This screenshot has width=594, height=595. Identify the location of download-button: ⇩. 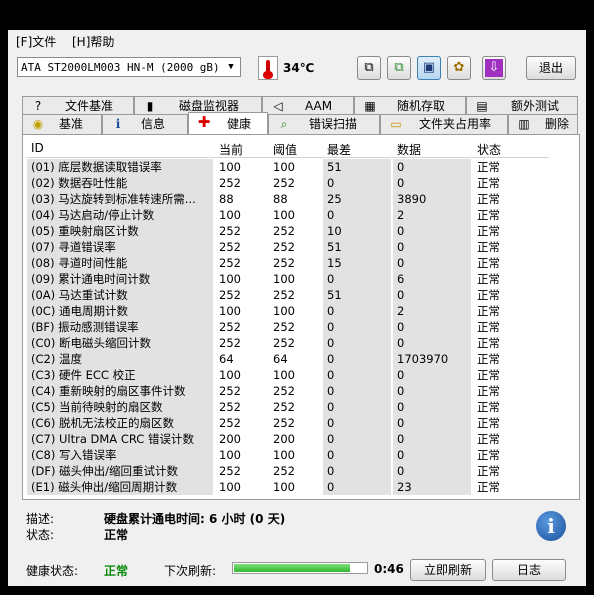
(494, 68).